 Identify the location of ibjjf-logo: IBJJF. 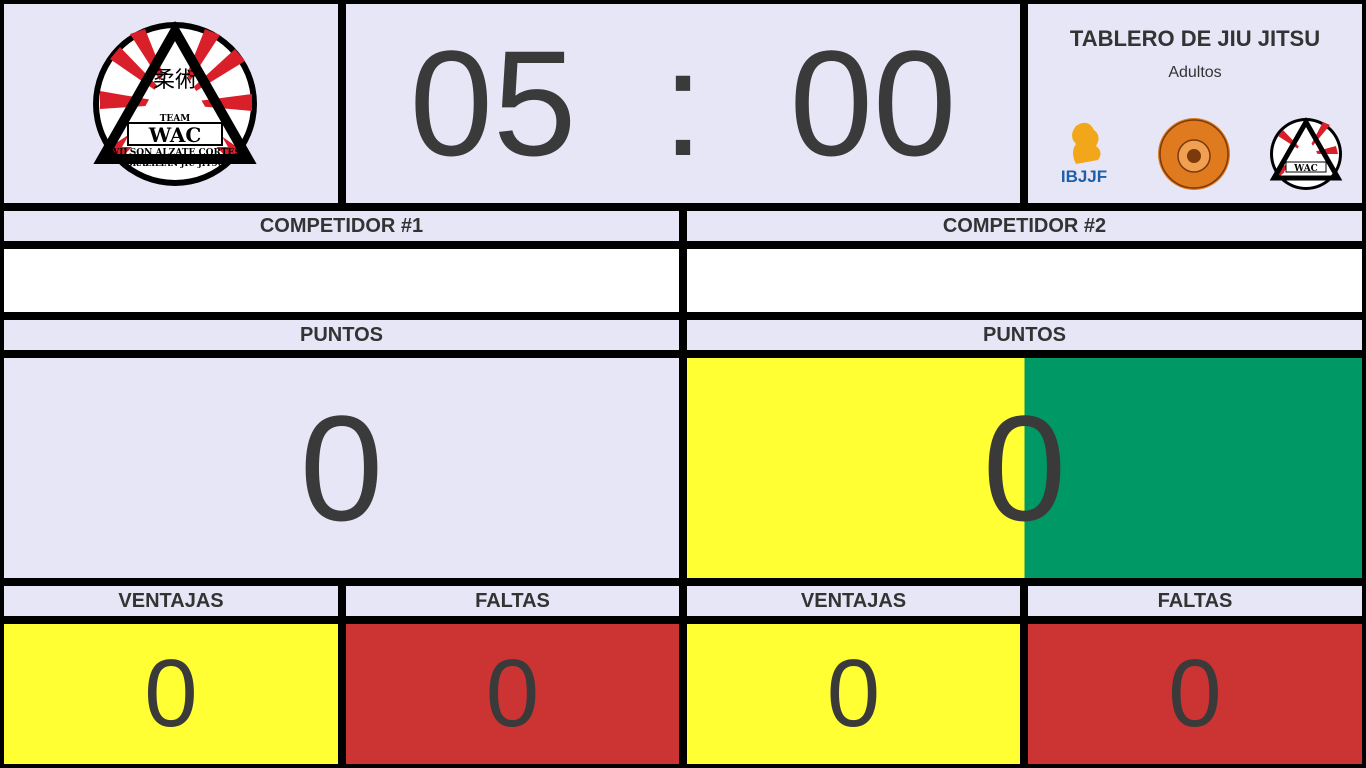
(1084, 154).